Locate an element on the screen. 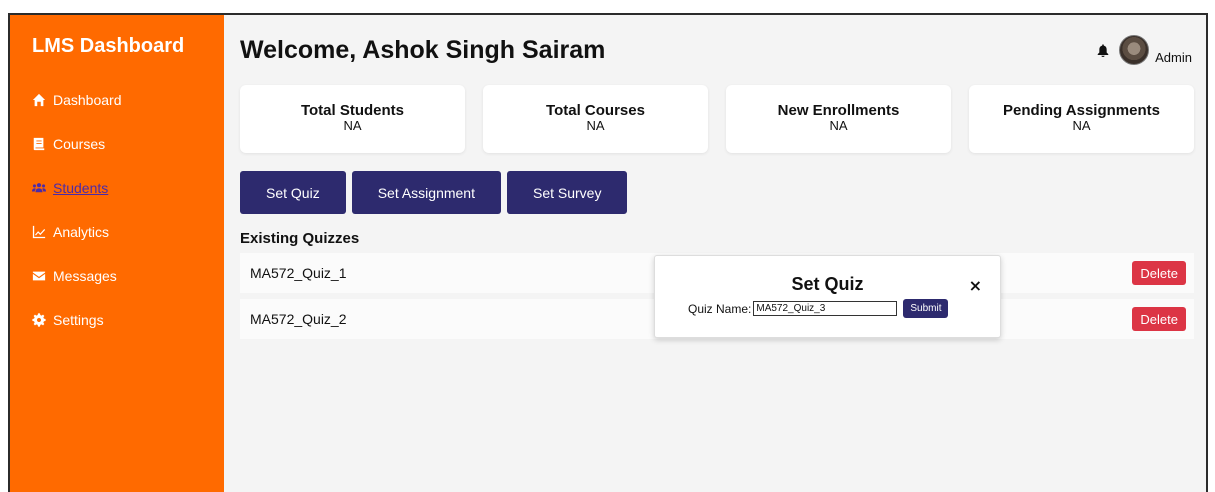  envelope-icon is located at coordinates (39, 276).